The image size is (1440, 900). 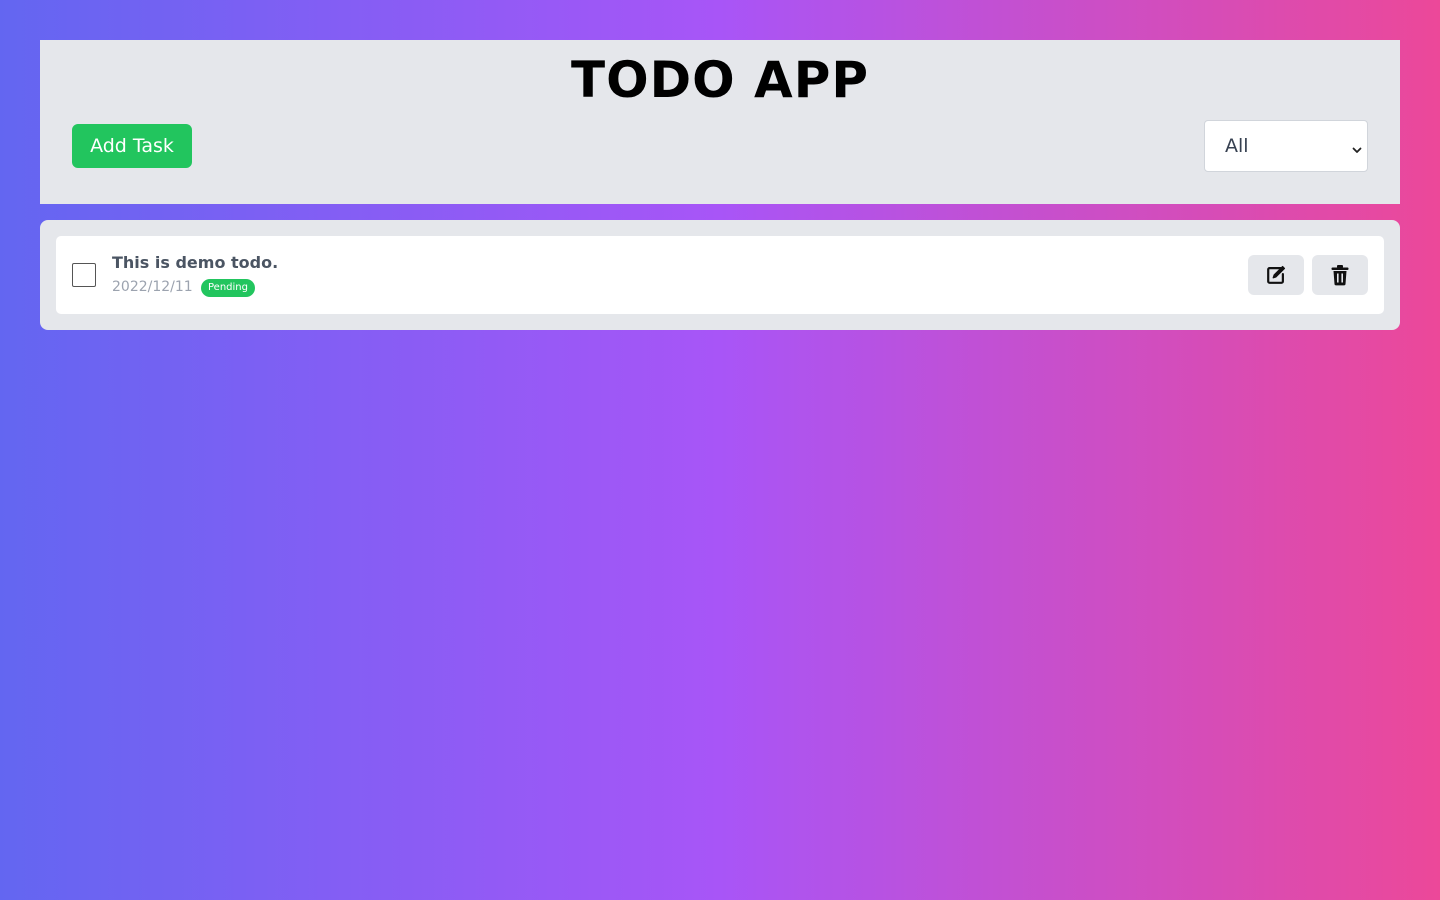 I want to click on todo-list-panel: This is demo todo. 2022/12/11 Pending, so click(x=720, y=275).